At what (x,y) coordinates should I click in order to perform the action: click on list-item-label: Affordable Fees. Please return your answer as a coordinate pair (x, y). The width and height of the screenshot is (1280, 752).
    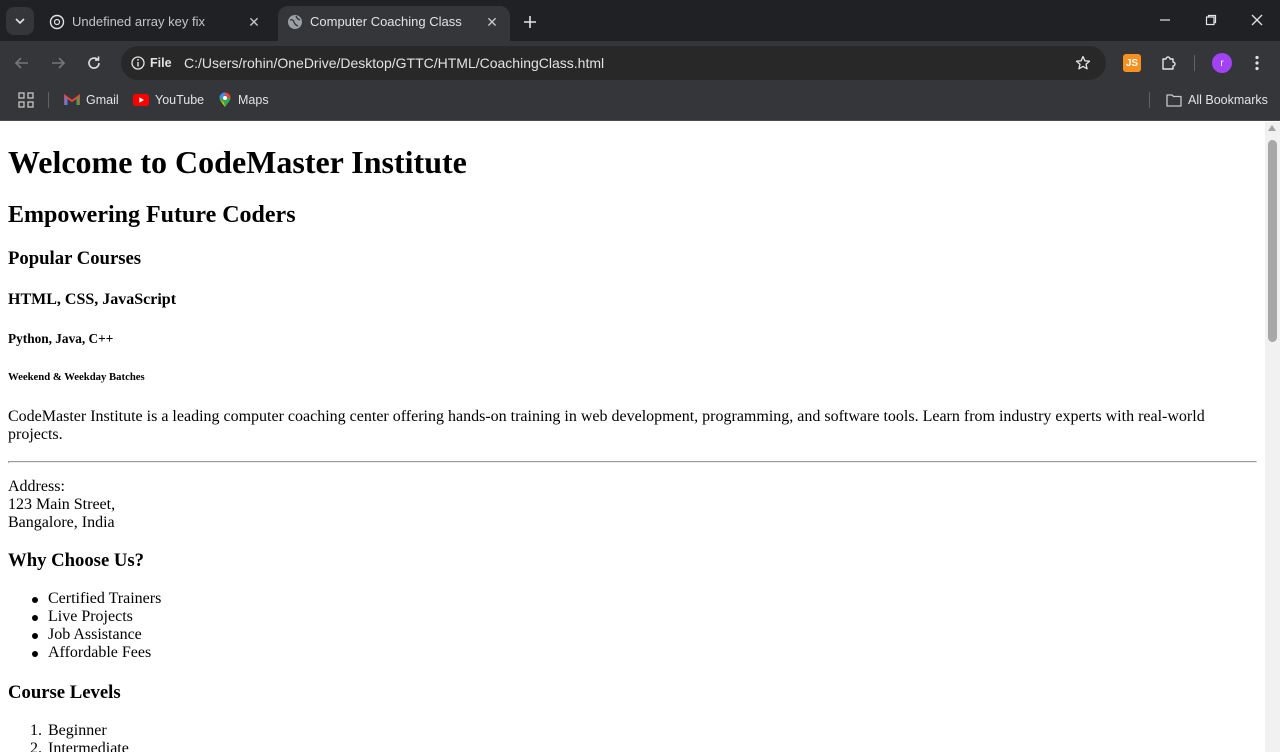
    Looking at the image, I should click on (100, 652).